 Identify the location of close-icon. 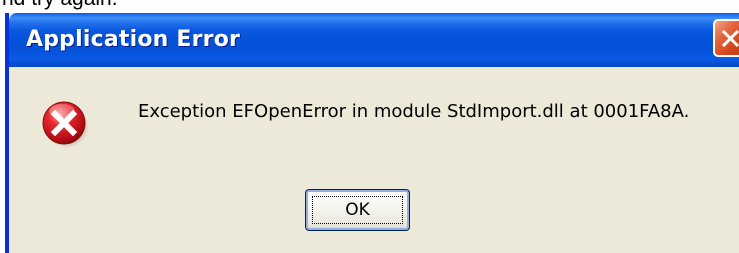
(730, 38).